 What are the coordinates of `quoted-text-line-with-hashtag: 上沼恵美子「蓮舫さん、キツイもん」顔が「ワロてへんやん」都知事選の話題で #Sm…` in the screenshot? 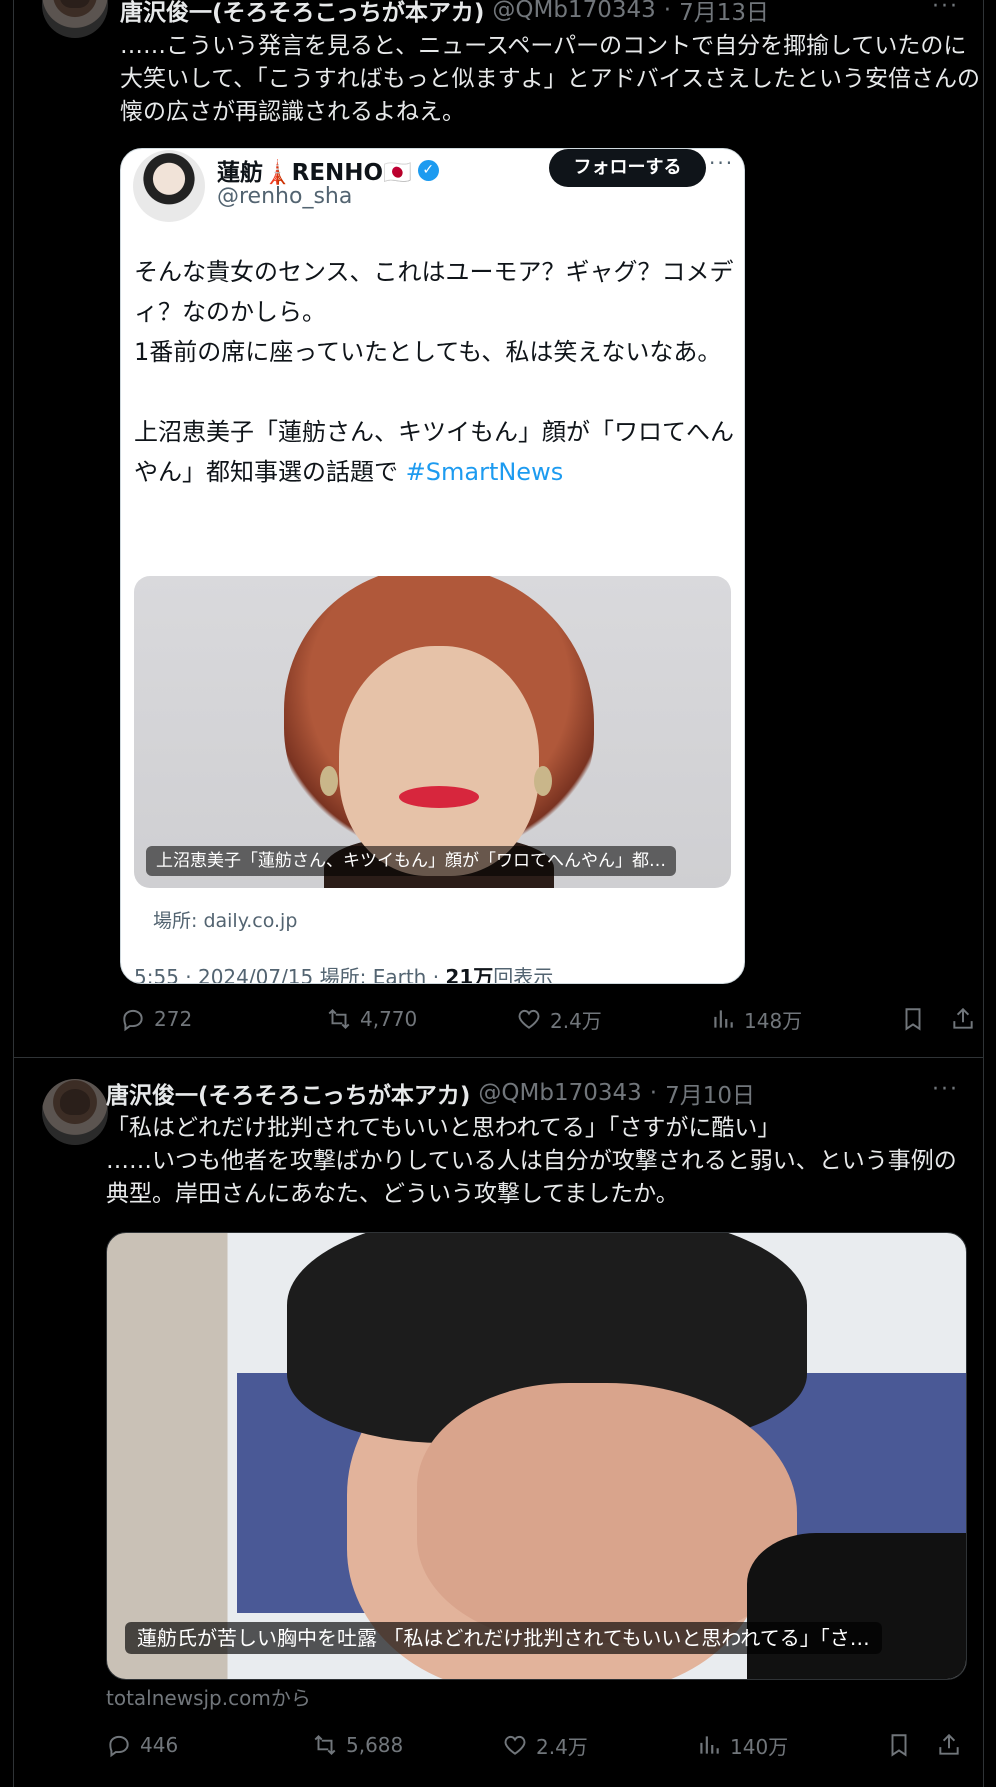 It's located at (434, 452).